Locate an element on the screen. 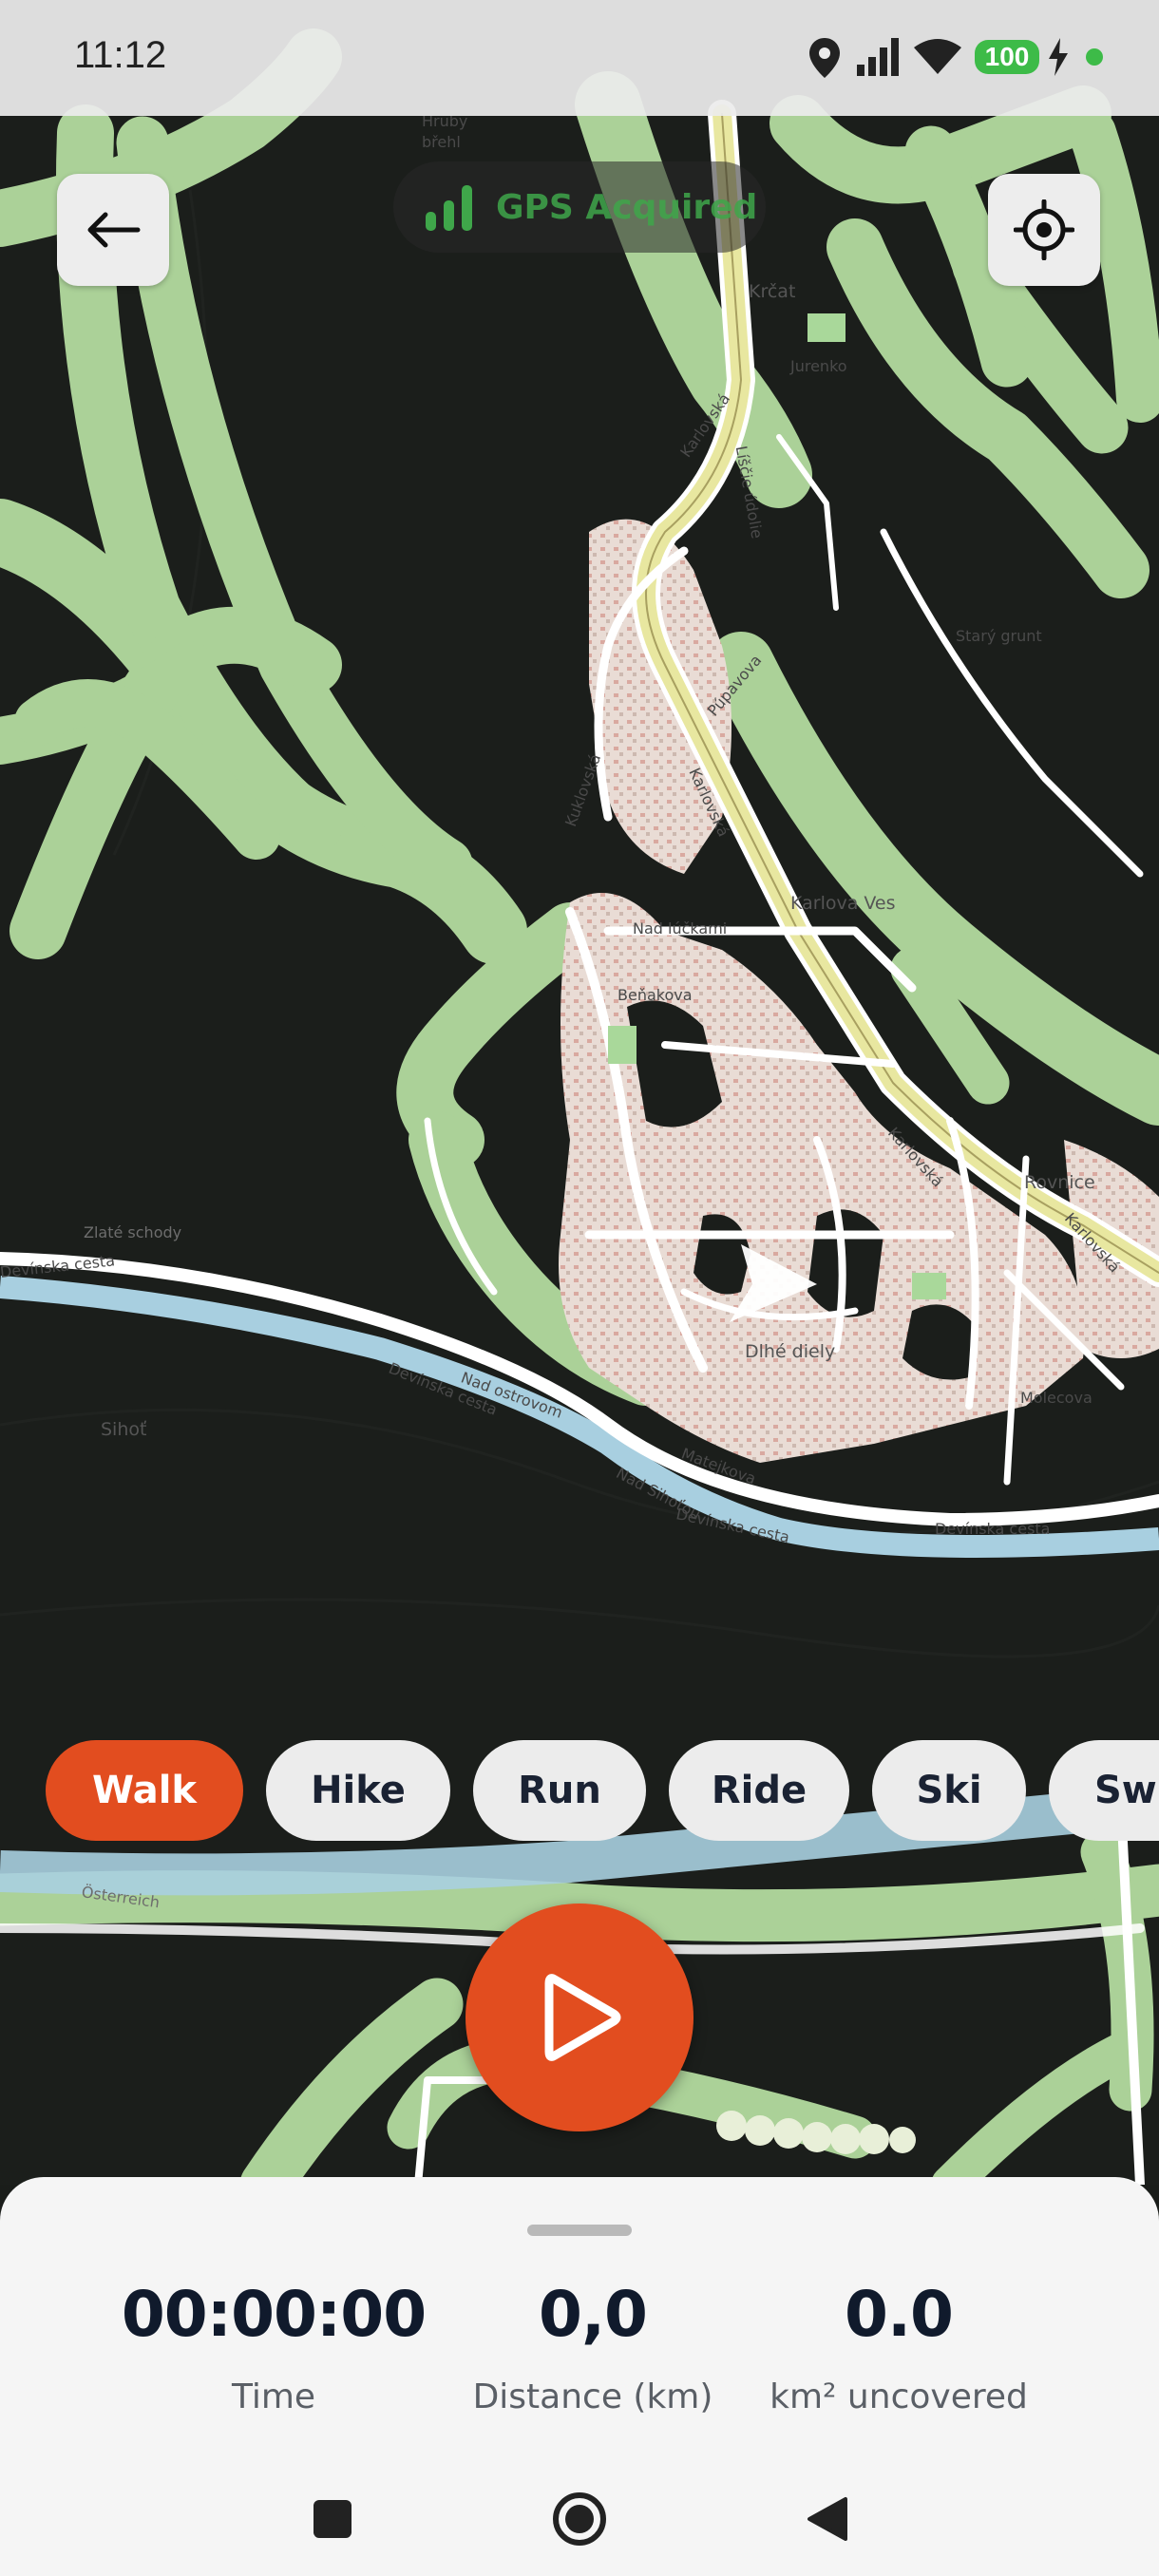 The width and height of the screenshot is (1159, 2576). map-label: Jurenko is located at coordinates (818, 366).